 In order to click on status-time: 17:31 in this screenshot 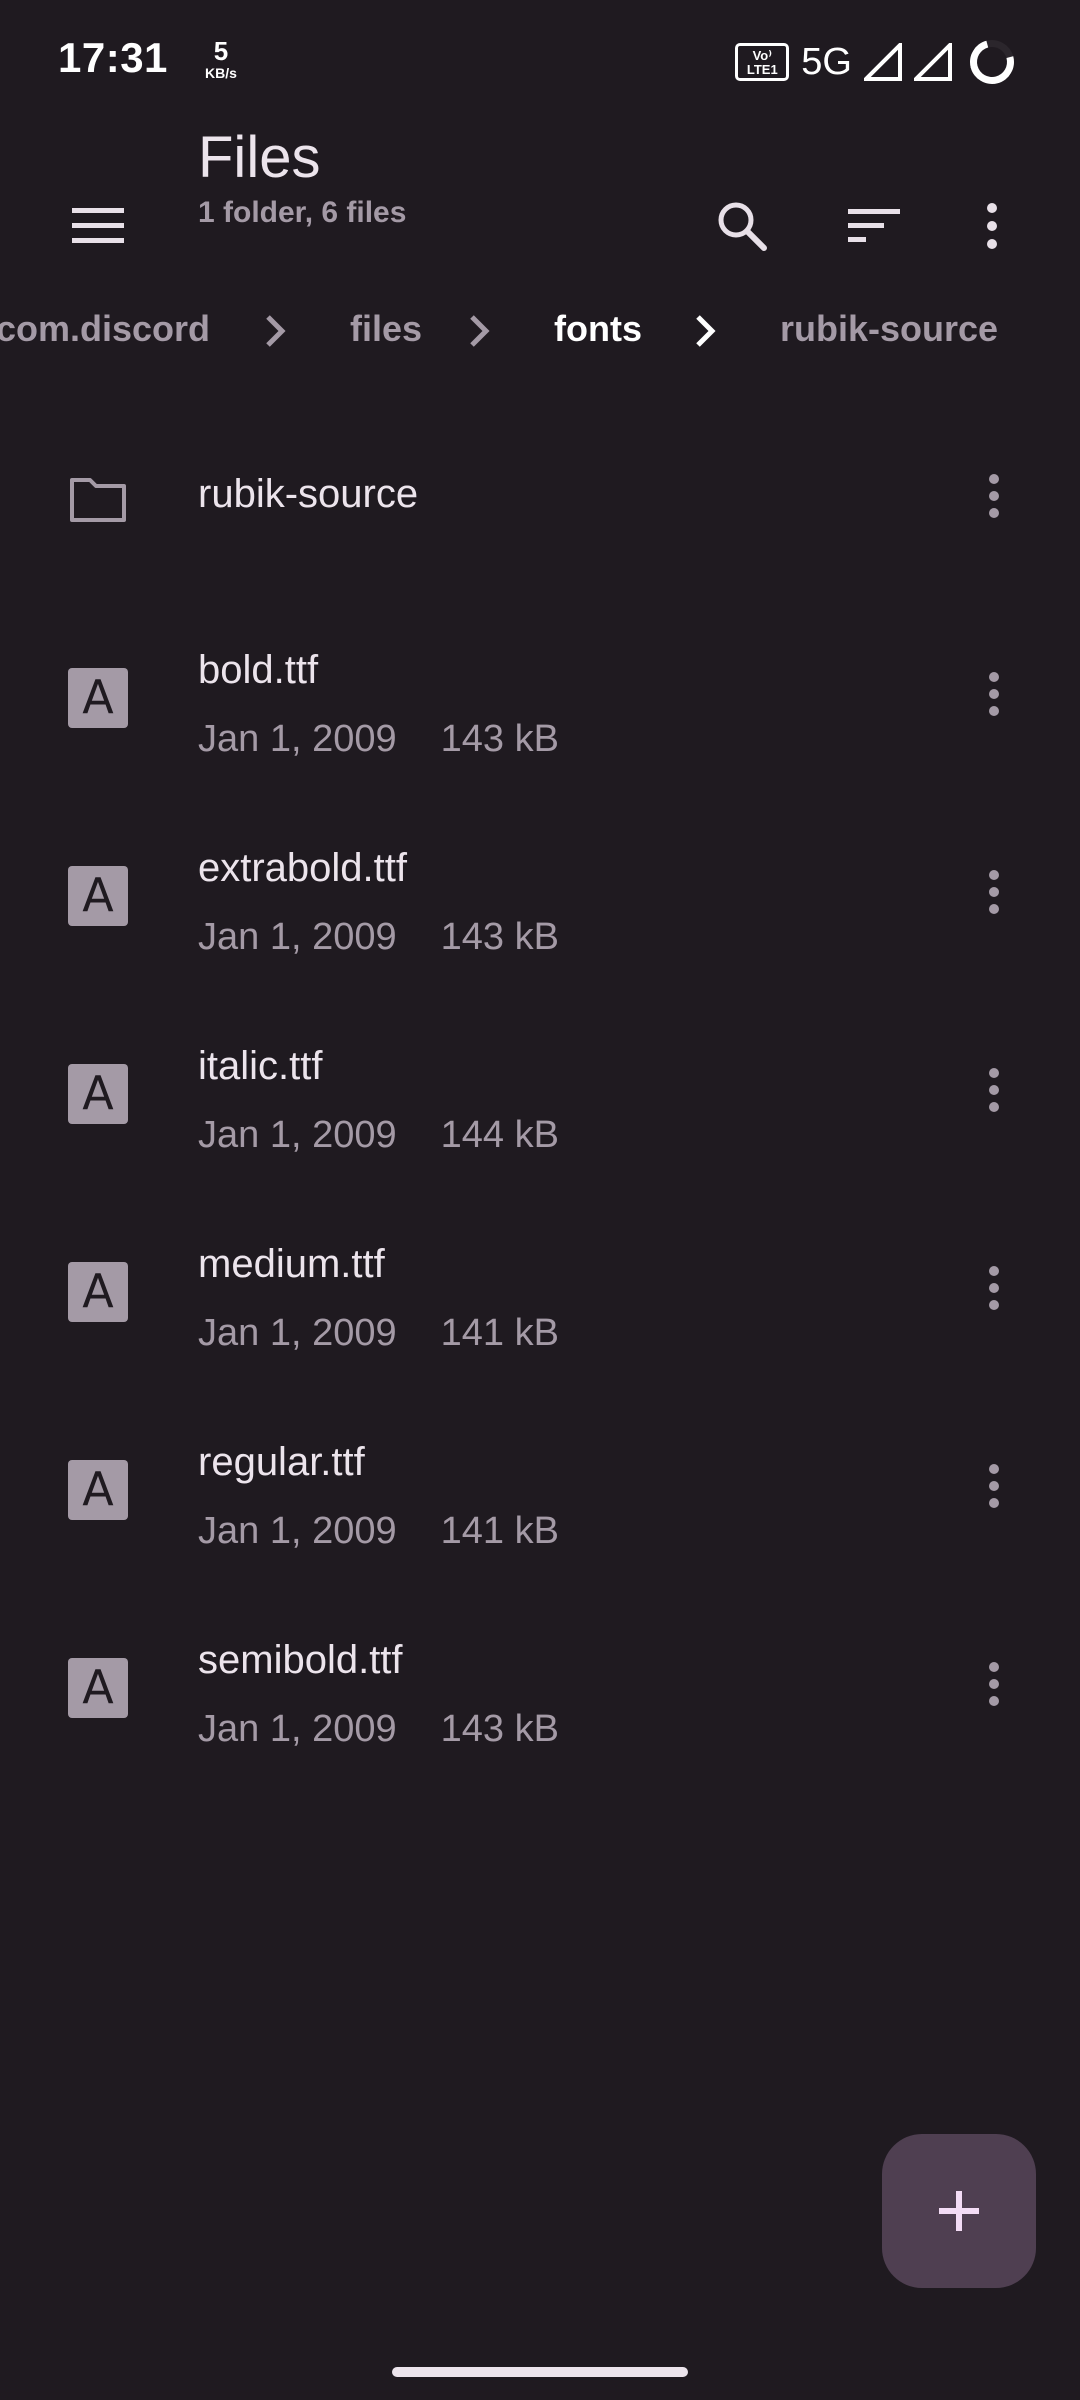, I will do `click(113, 57)`.